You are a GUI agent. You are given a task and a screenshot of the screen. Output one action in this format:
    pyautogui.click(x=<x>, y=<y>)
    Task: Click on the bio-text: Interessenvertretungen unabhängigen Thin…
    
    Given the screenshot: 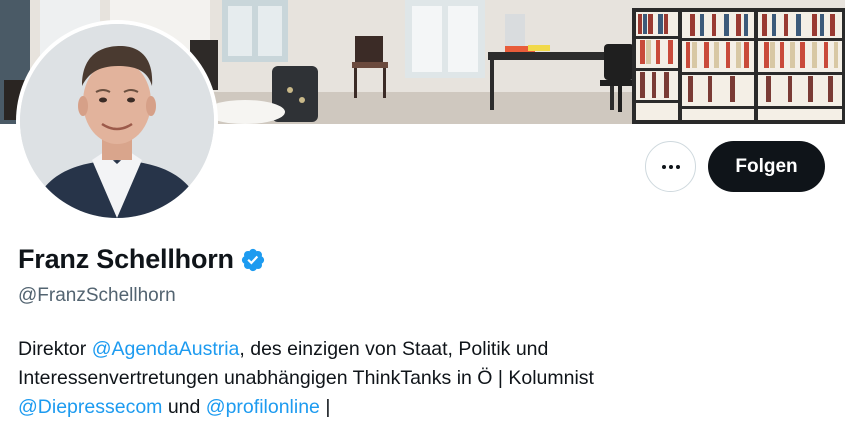 What is the action you would take?
    pyautogui.click(x=306, y=378)
    